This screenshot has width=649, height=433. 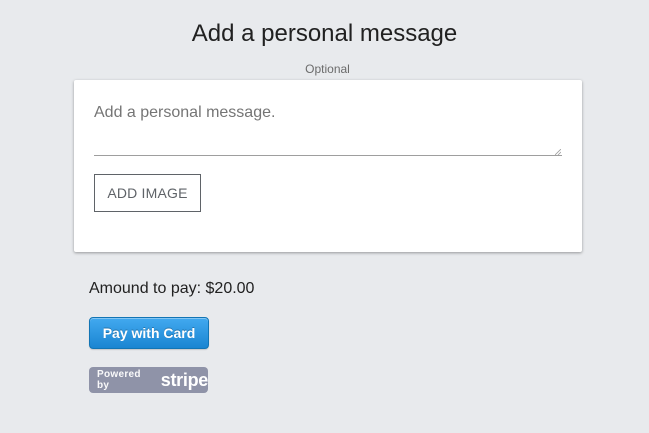 I want to click on stripe-logo: stripe, so click(x=184, y=380).